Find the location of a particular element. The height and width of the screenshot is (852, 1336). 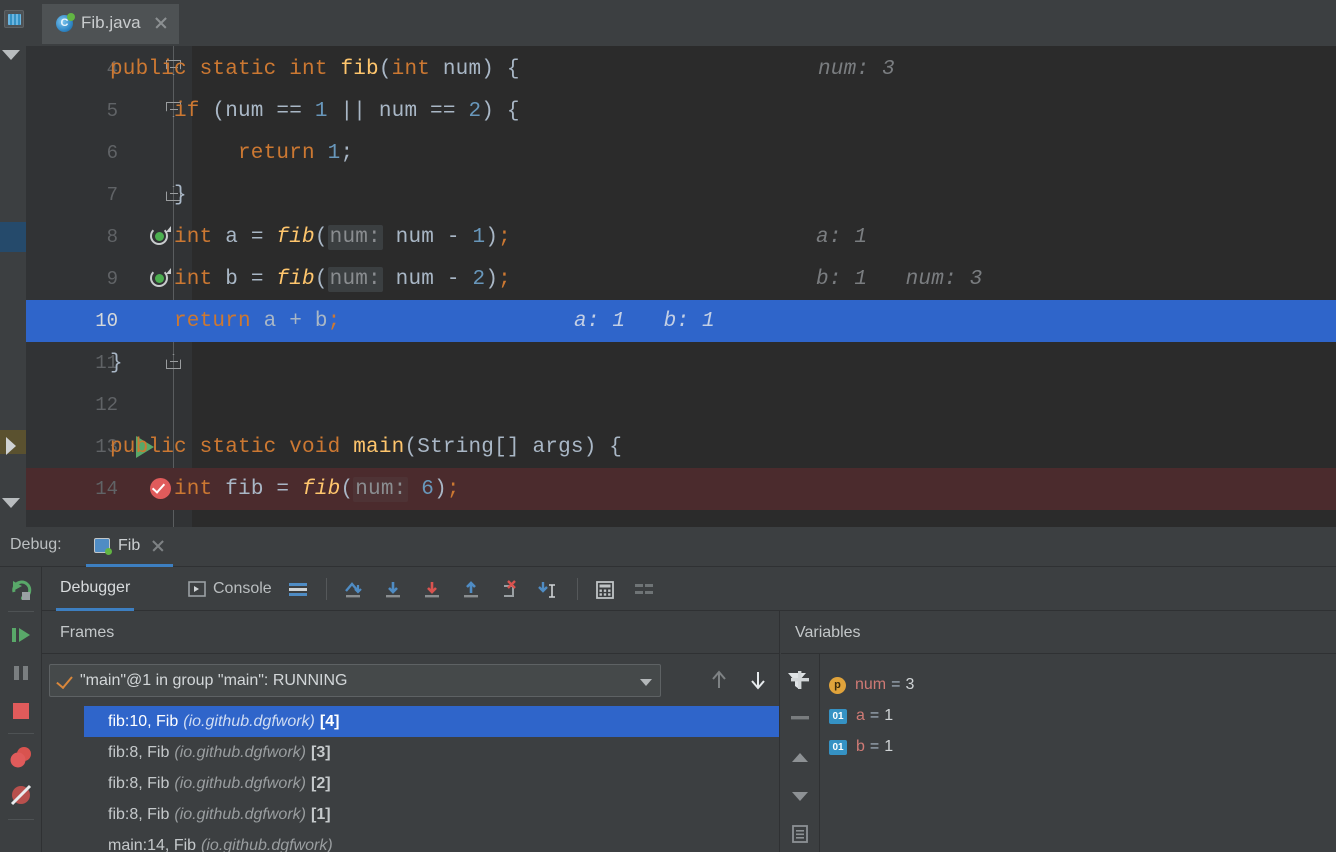

show-execution-point-icon is located at coordinates (354, 590).